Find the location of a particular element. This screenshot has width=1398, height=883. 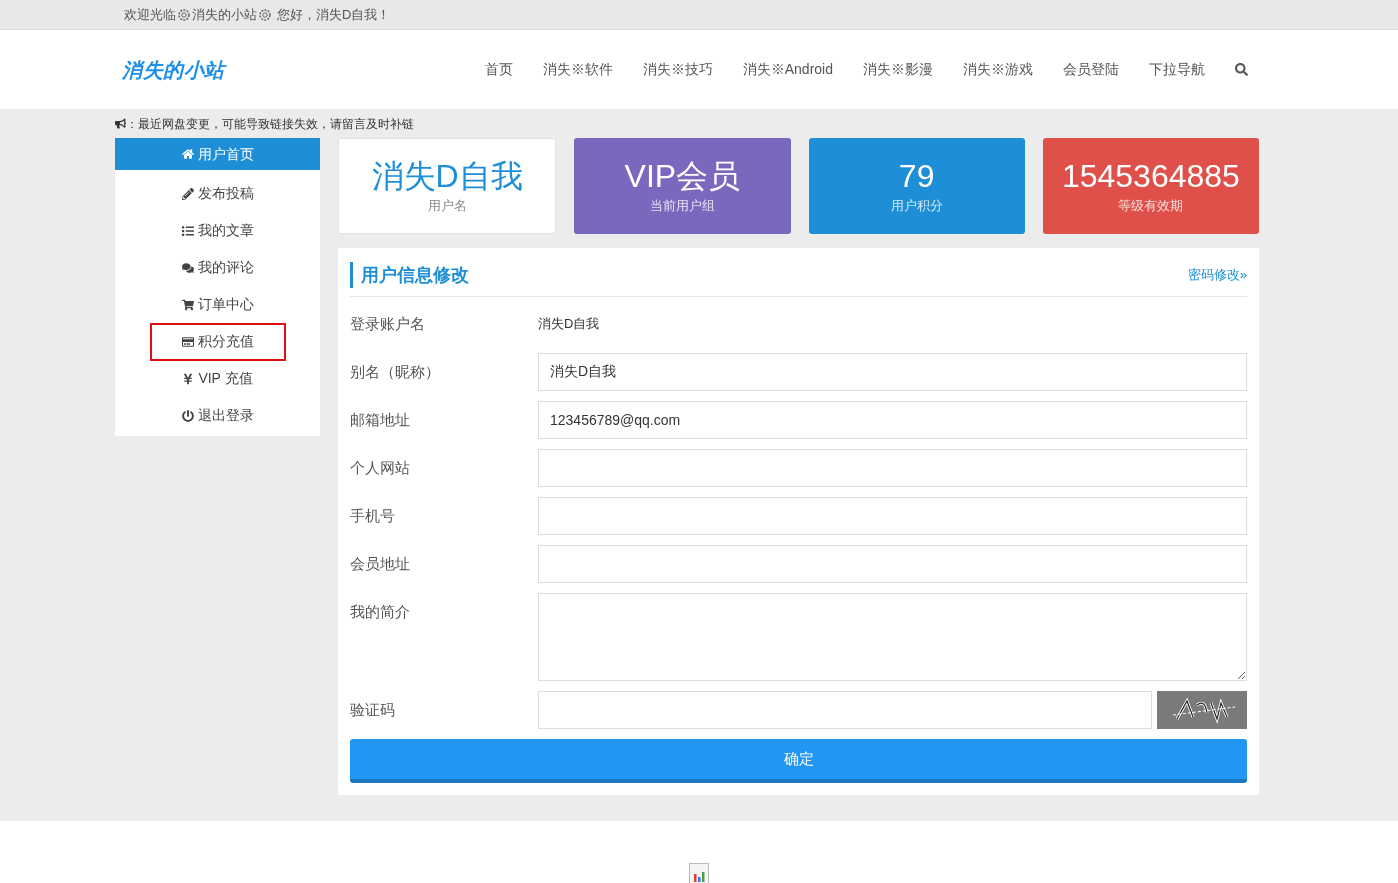

megaphone-icon is located at coordinates (120, 123).